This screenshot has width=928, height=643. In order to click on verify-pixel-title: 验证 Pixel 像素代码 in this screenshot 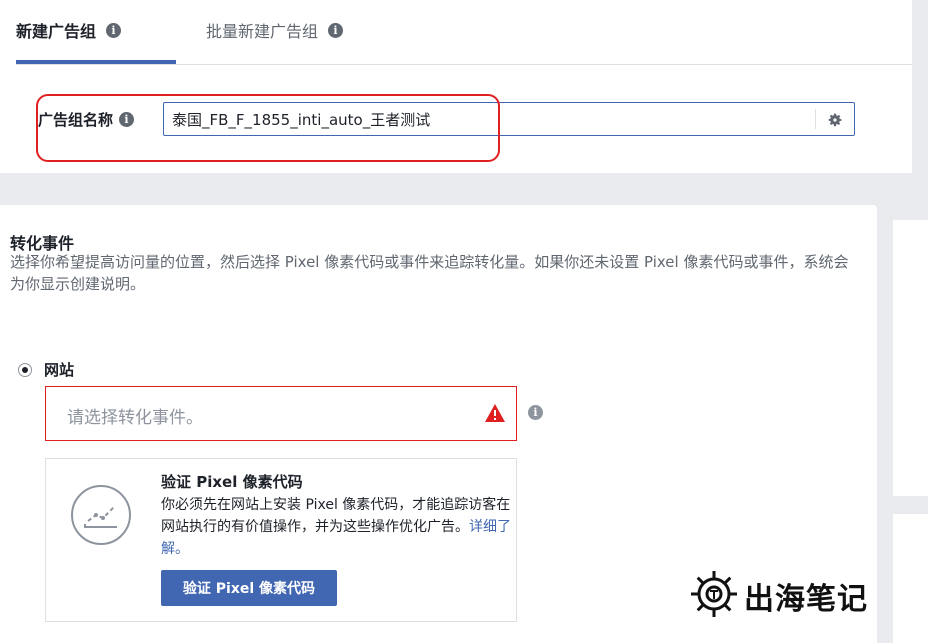, I will do `click(232, 482)`.